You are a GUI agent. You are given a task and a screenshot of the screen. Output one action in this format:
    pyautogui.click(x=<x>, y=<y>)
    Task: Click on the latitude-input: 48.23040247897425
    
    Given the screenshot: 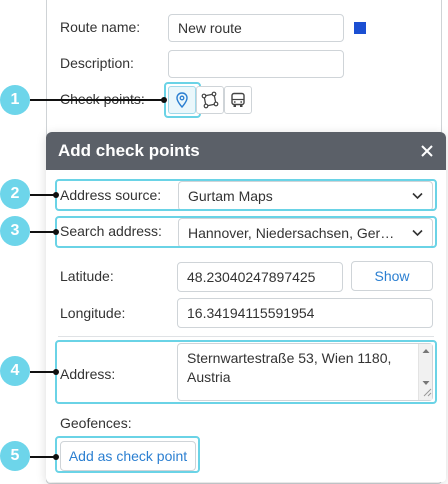 What is the action you would take?
    pyautogui.click(x=260, y=277)
    